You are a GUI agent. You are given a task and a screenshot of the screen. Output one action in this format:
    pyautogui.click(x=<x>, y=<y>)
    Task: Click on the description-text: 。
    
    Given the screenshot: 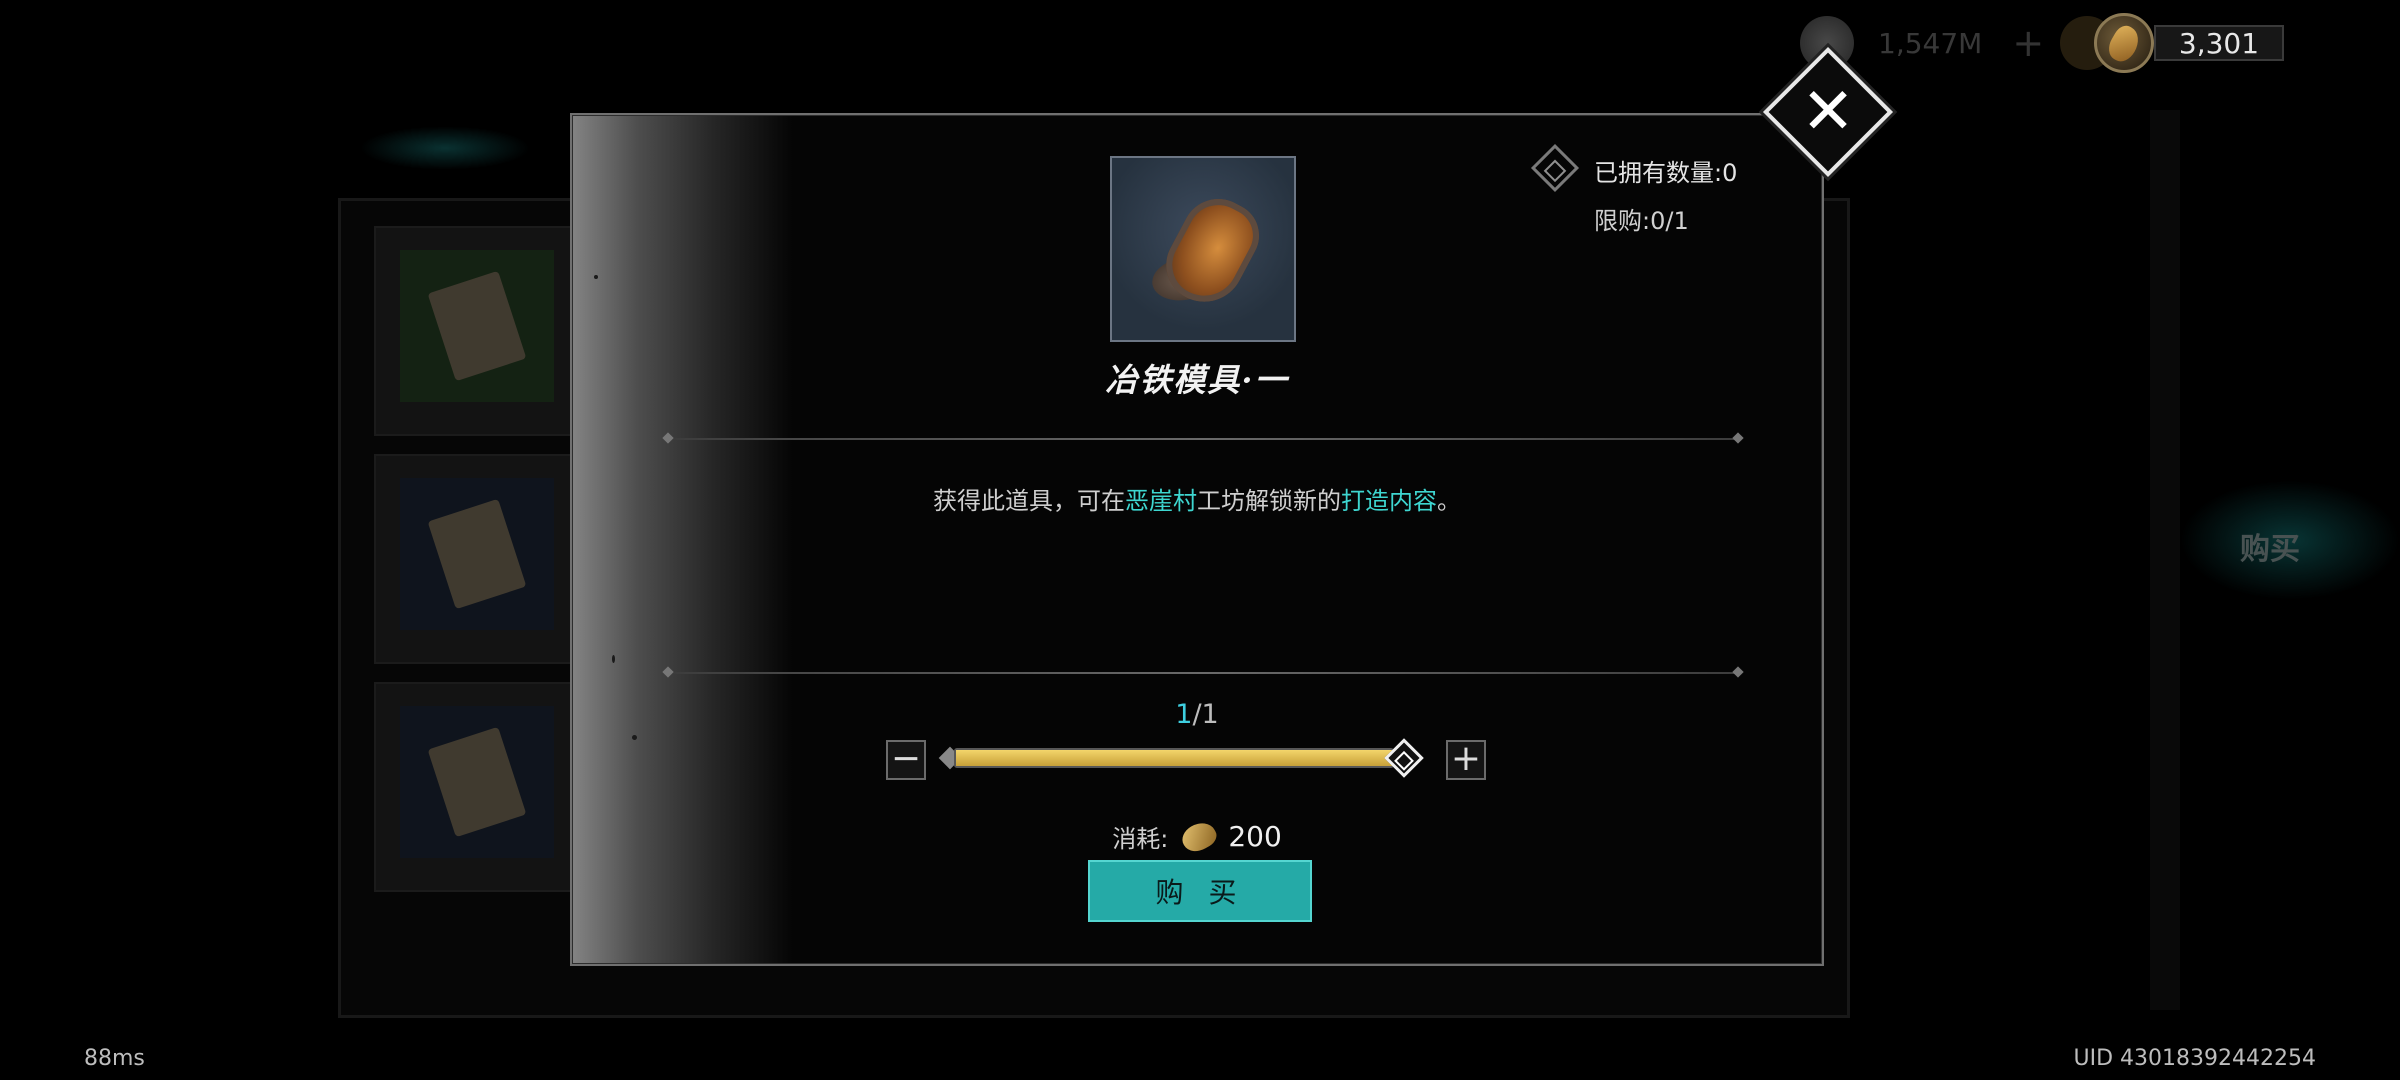 What is the action you would take?
    pyautogui.click(x=1449, y=501)
    